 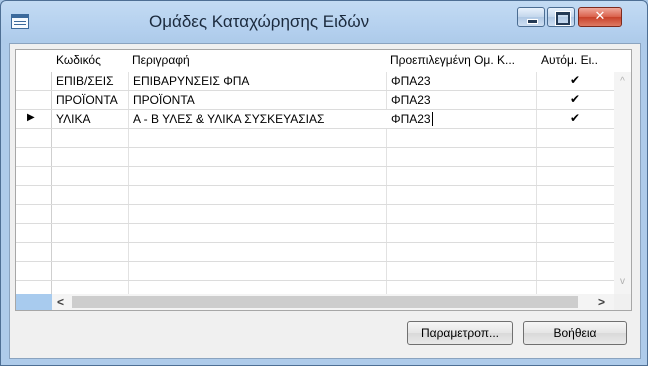 What do you see at coordinates (91, 60) in the screenshot?
I see `column-header-code: Κωδικός` at bounding box center [91, 60].